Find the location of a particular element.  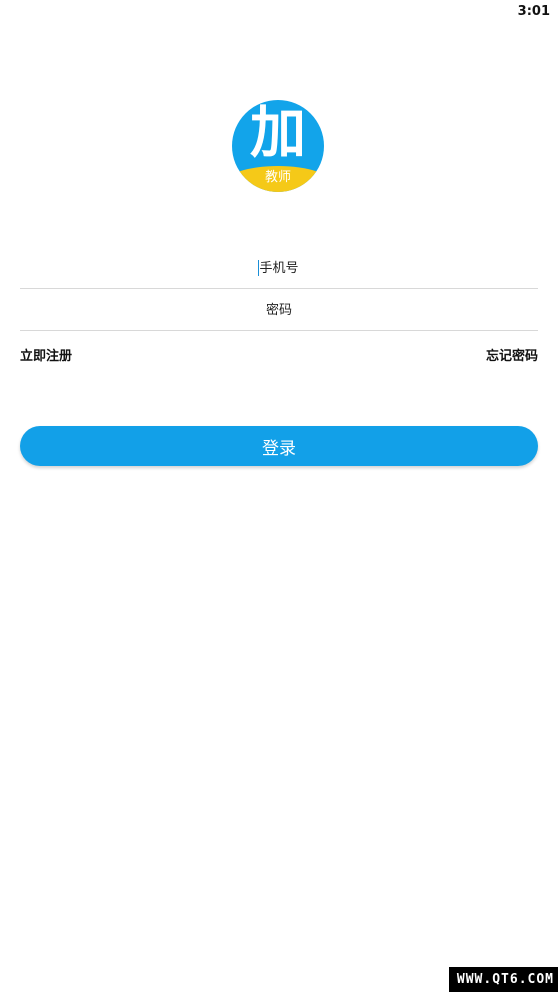

forgot-password-link: 忘记密码 is located at coordinates (512, 354).